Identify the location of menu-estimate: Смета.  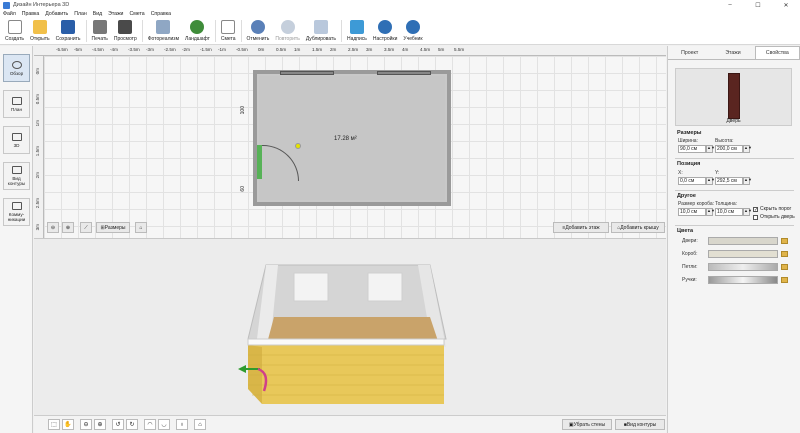
(136, 14).